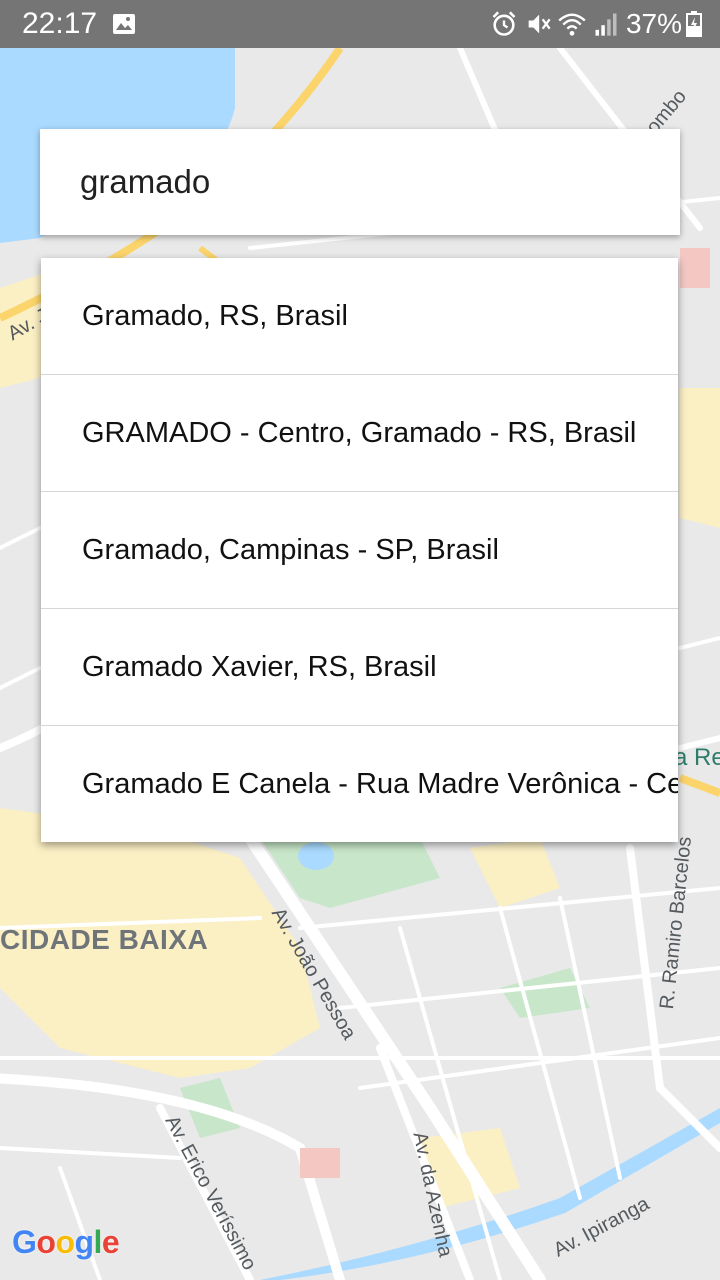 The image size is (720, 1280). I want to click on district-label: CIDADE BAIXA, so click(104, 939).